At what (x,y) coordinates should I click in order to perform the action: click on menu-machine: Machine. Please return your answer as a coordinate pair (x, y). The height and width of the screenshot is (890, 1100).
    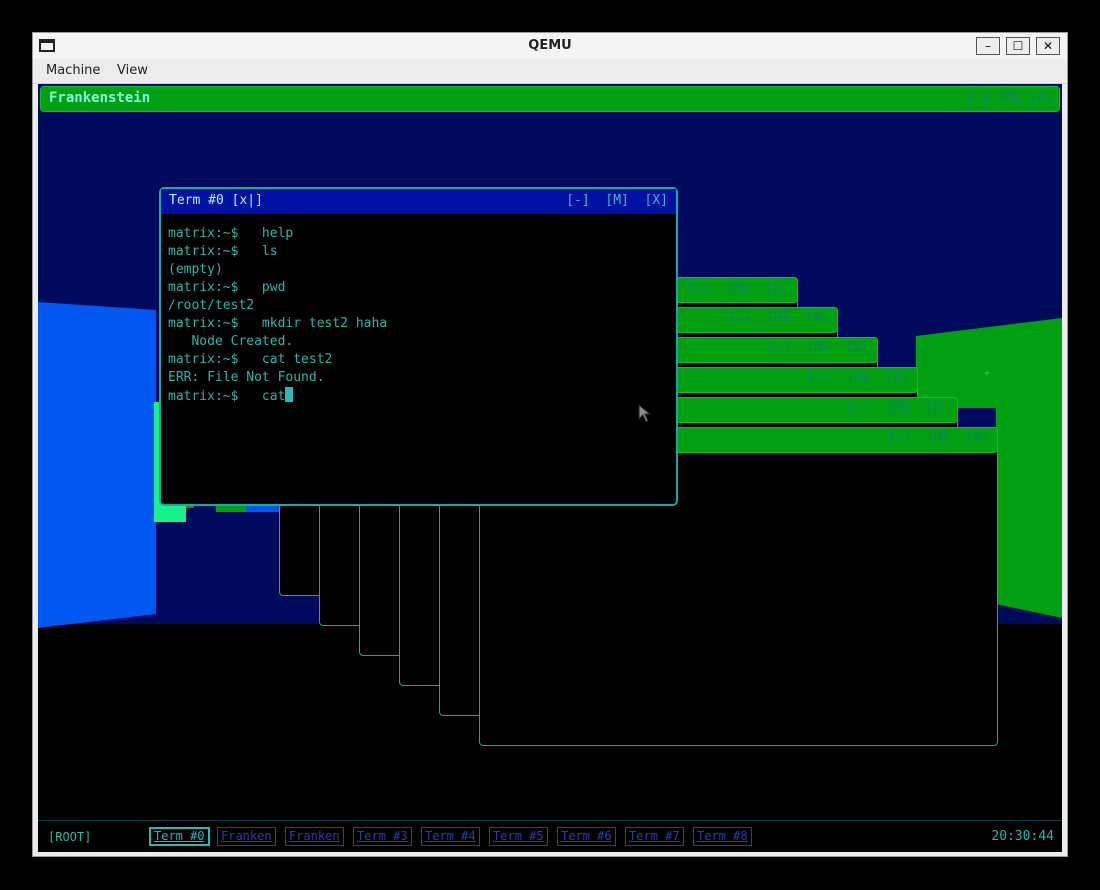
    Looking at the image, I should click on (73, 70).